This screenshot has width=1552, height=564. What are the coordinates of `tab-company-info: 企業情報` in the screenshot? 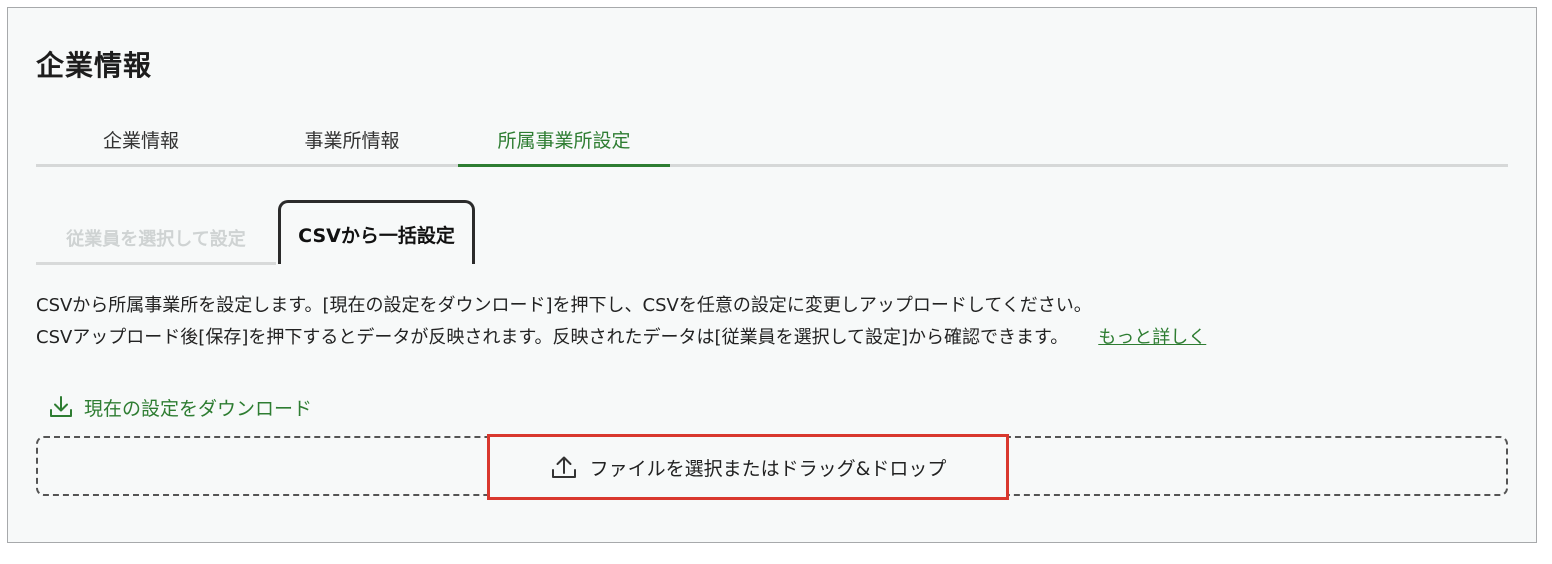 It's located at (141, 142).